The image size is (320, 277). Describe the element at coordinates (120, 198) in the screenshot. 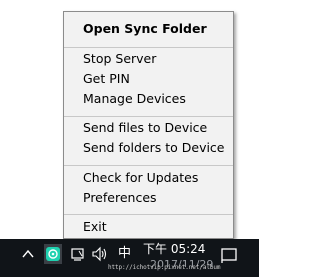

I see `menu-item-preferences: Preferences` at that location.